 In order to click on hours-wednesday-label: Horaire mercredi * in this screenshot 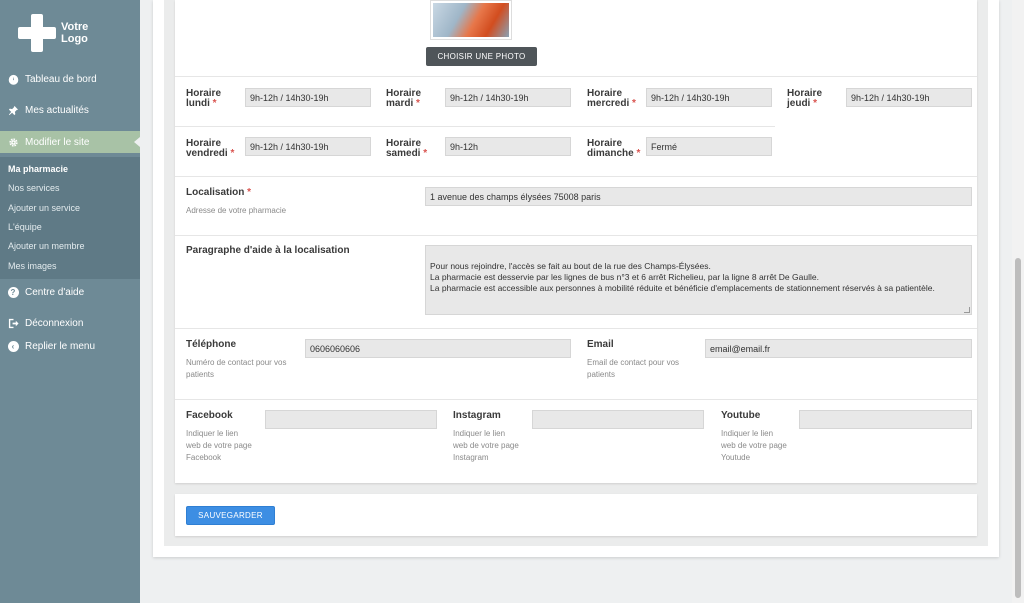, I will do `click(611, 98)`.